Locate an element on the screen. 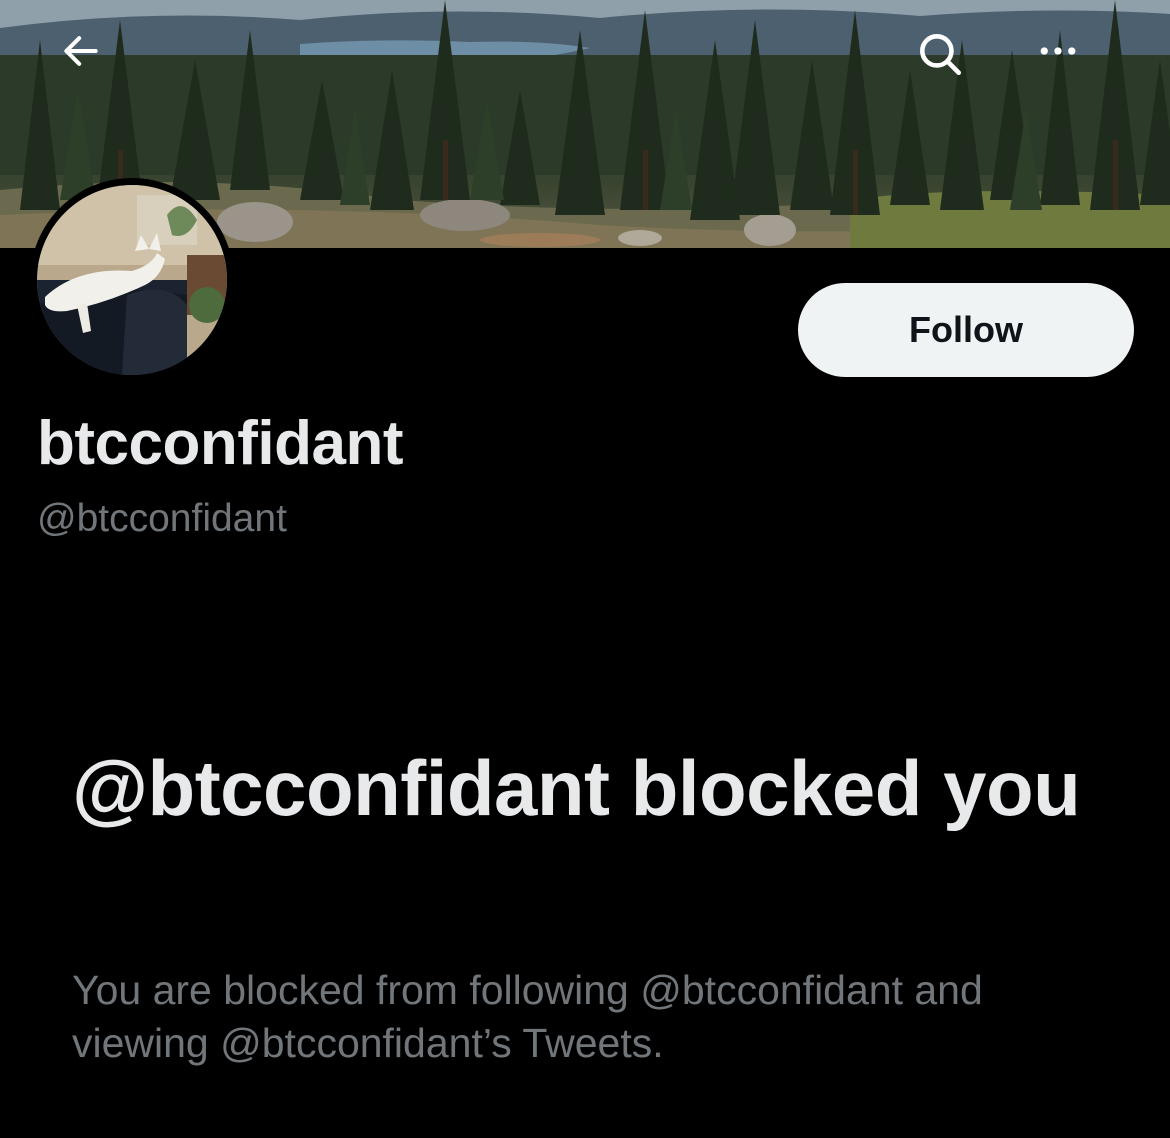 This screenshot has width=1170, height=1138. search-icon is located at coordinates (941, 55).